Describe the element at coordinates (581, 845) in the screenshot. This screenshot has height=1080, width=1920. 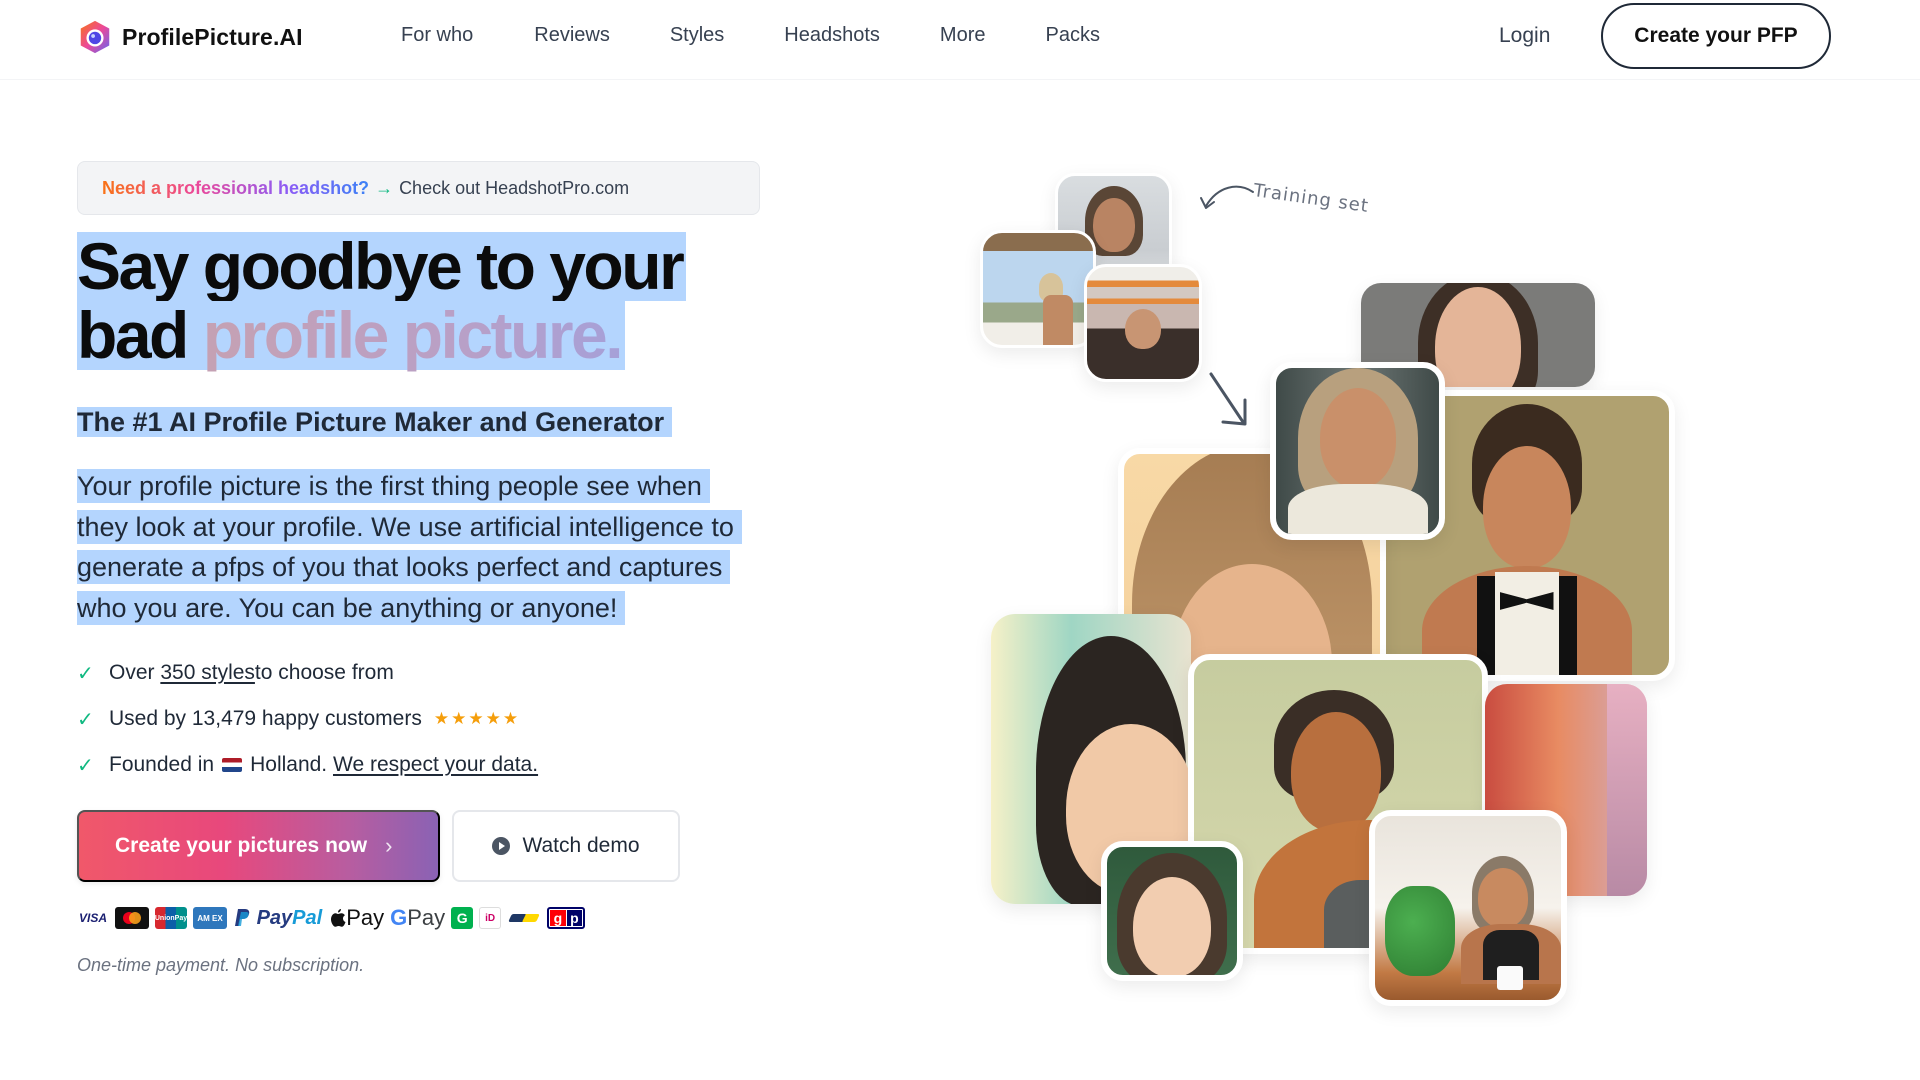
I see `watch-demo-label: Watch demo` at that location.